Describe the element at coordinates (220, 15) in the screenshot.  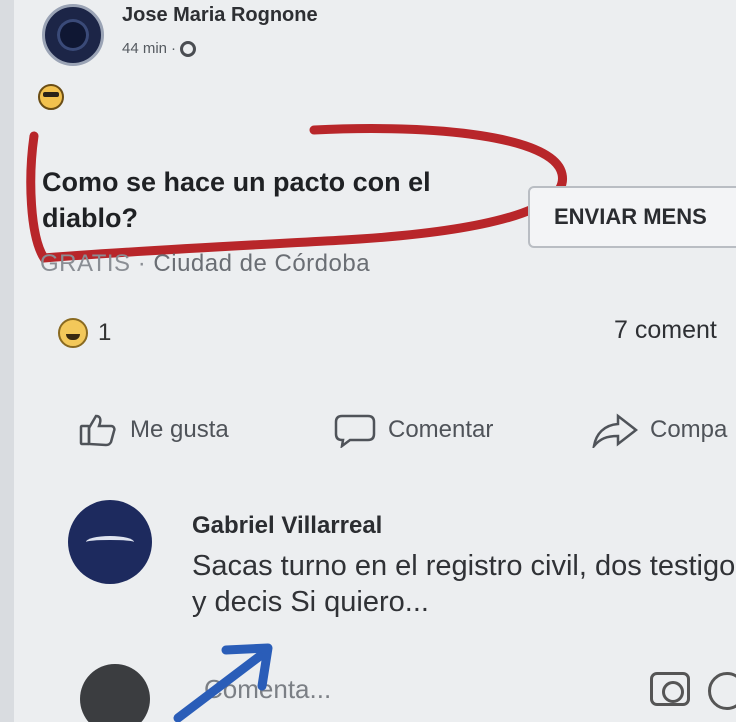
I see `post-author-name: Jose Maria Rognone` at that location.